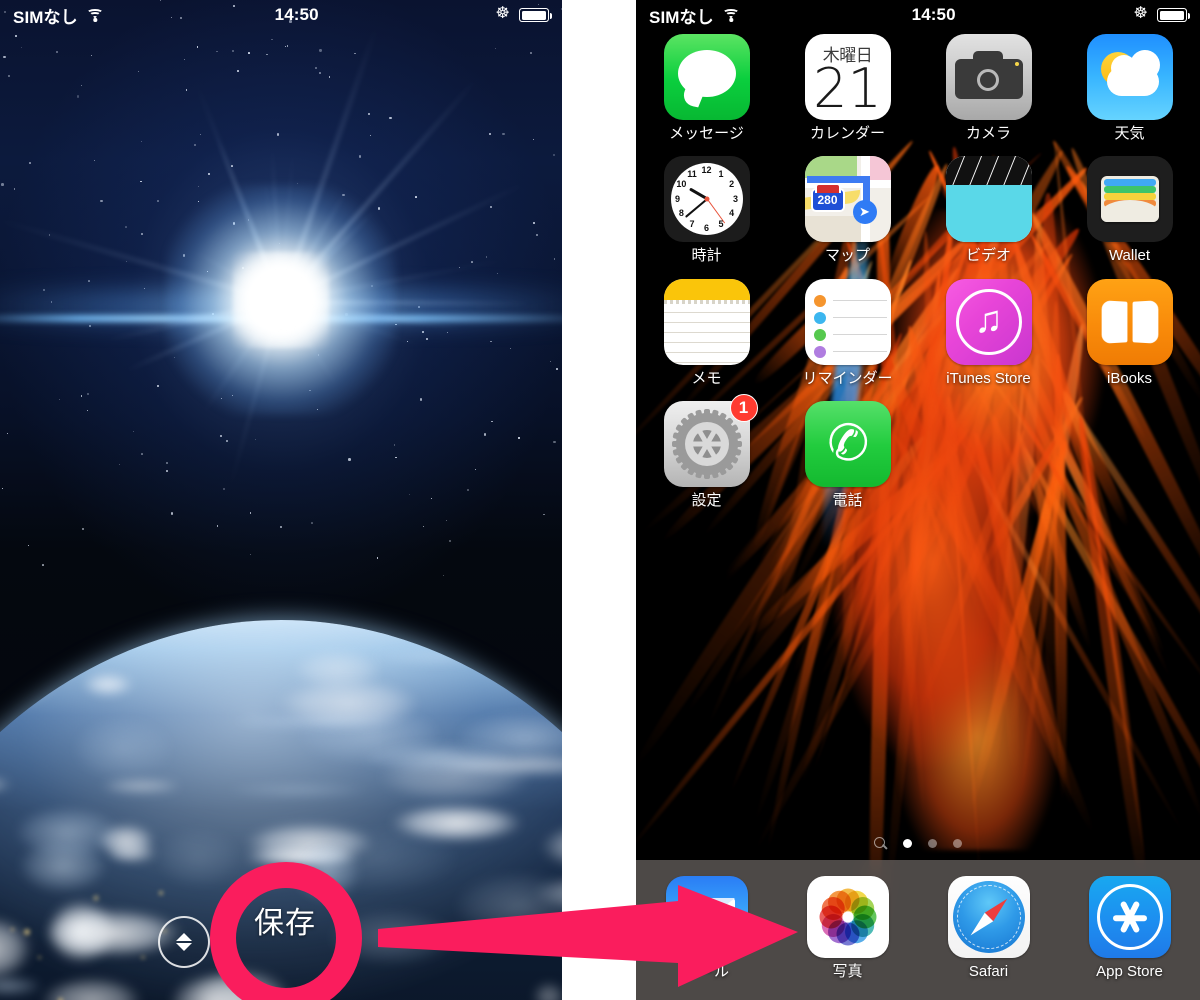 This screenshot has width=1200, height=1000. I want to click on ibooks-icon, so click(1129, 321).